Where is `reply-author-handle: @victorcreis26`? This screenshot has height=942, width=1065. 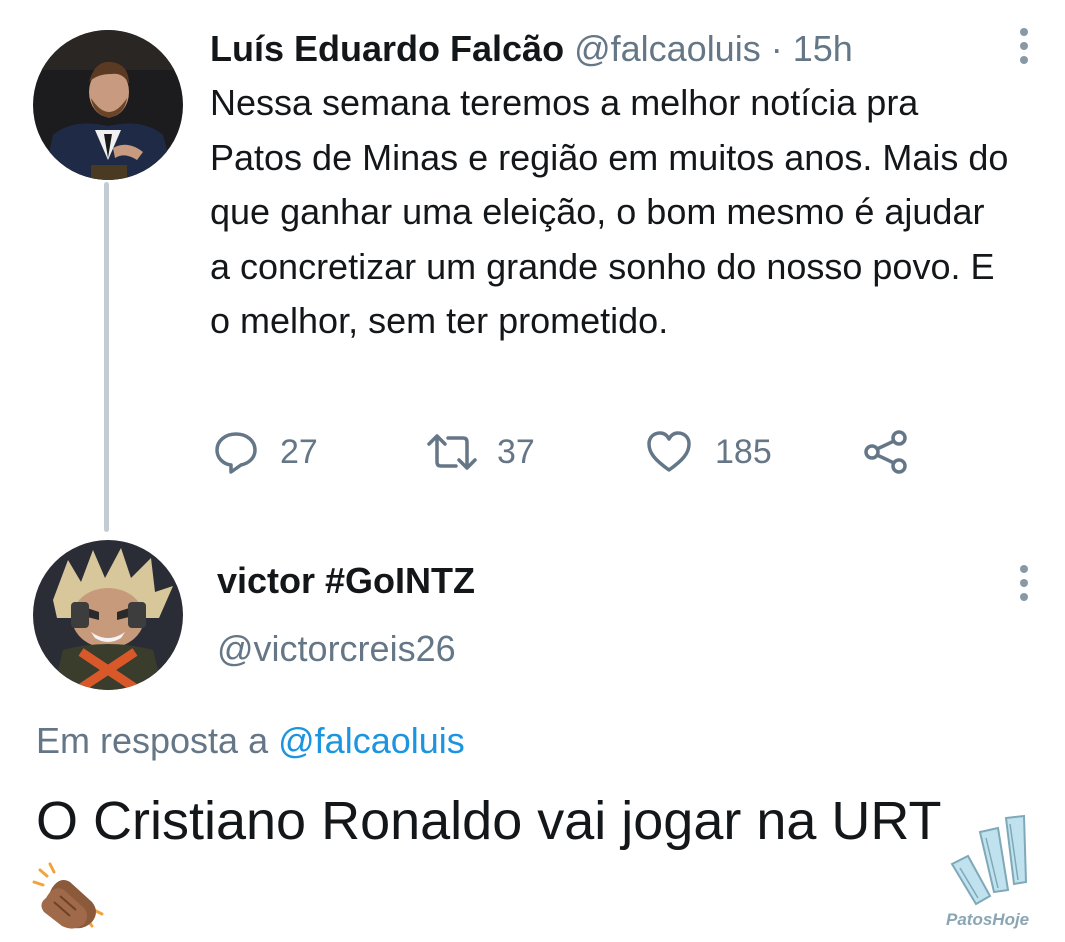 reply-author-handle: @victorcreis26 is located at coordinates (336, 649).